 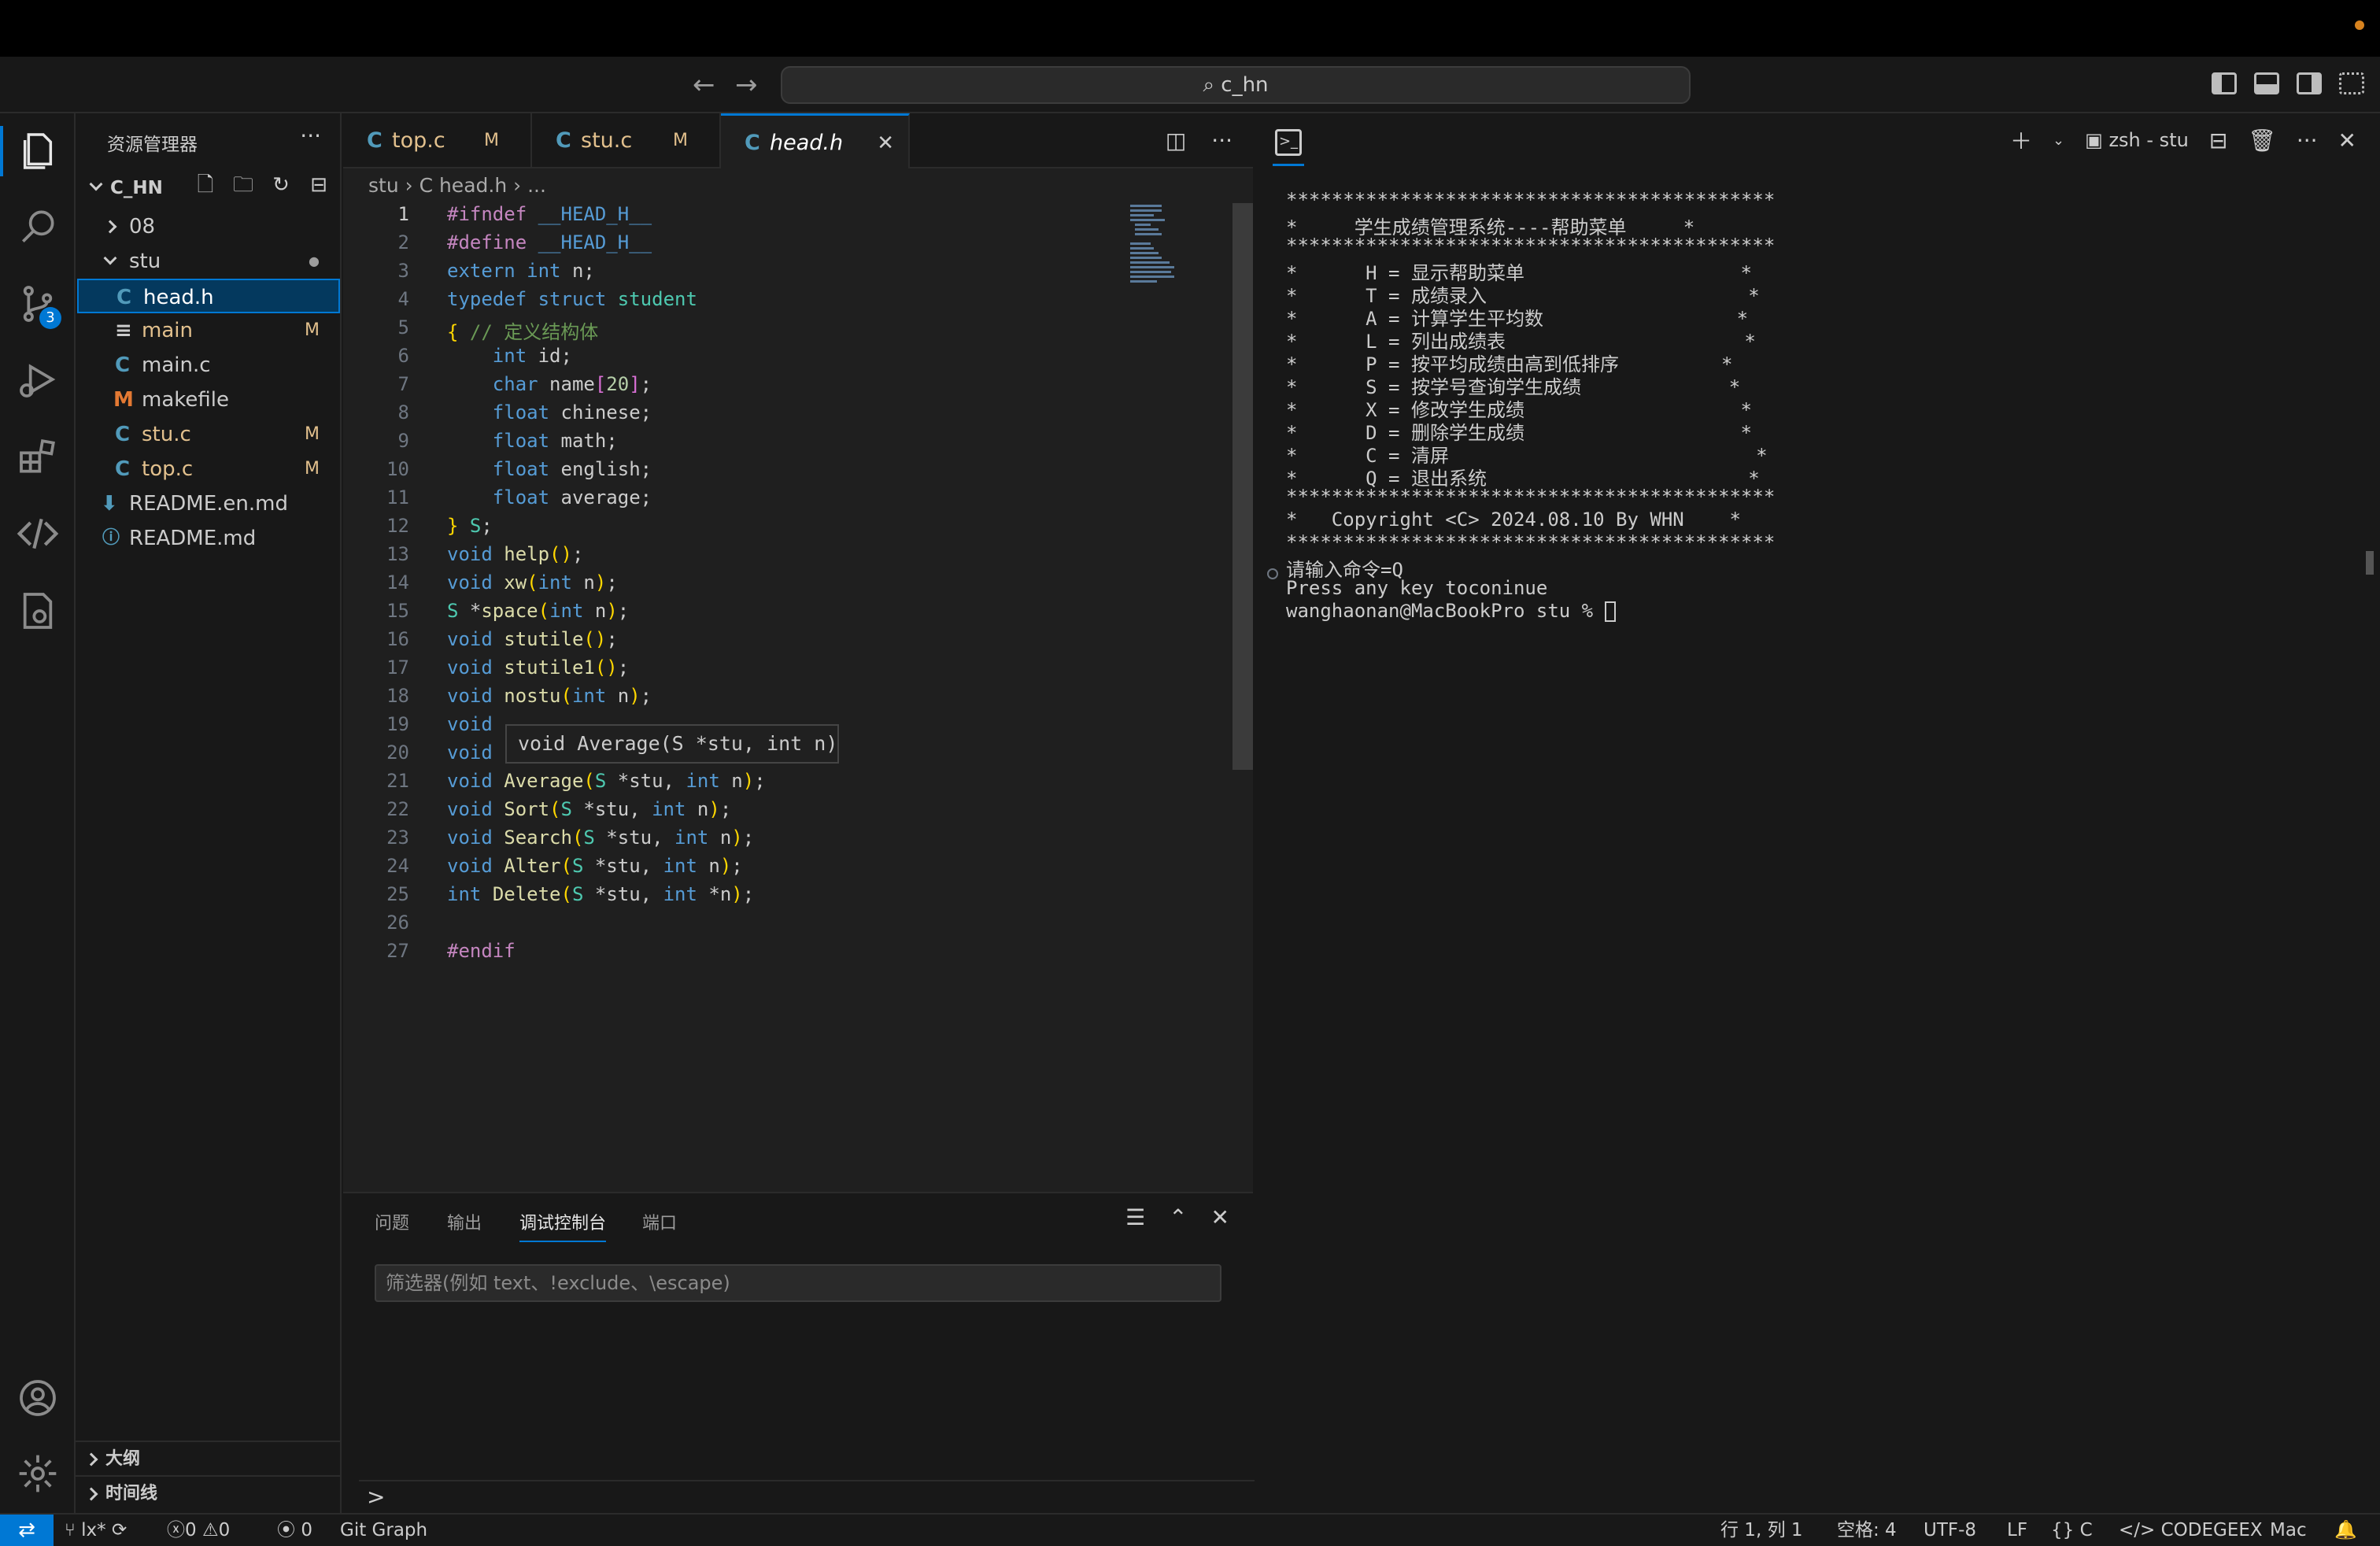 I want to click on branch-status: ⑂ lx* ⟳, so click(x=96, y=1530).